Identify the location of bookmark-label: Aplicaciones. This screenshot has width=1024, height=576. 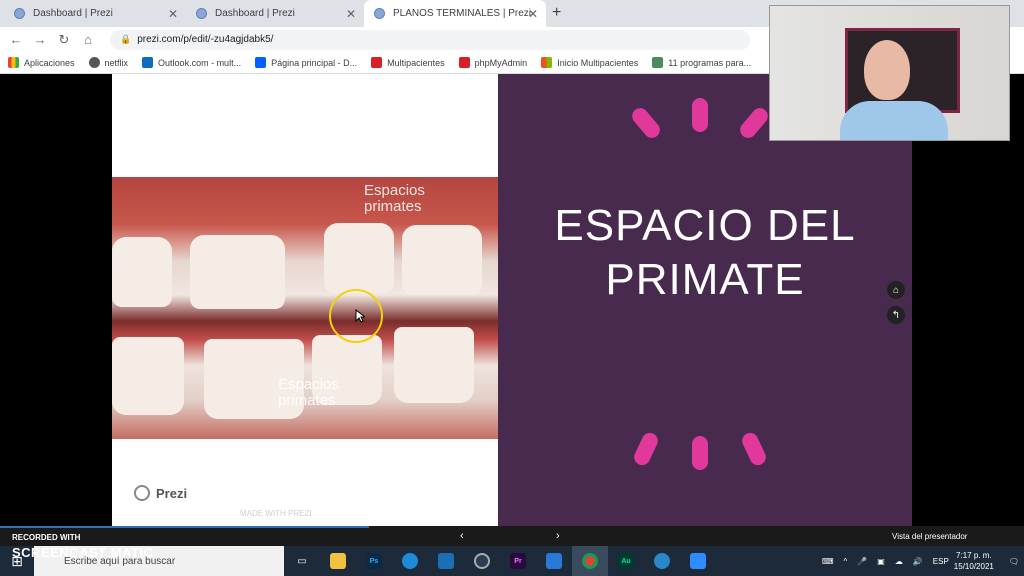
(49, 62).